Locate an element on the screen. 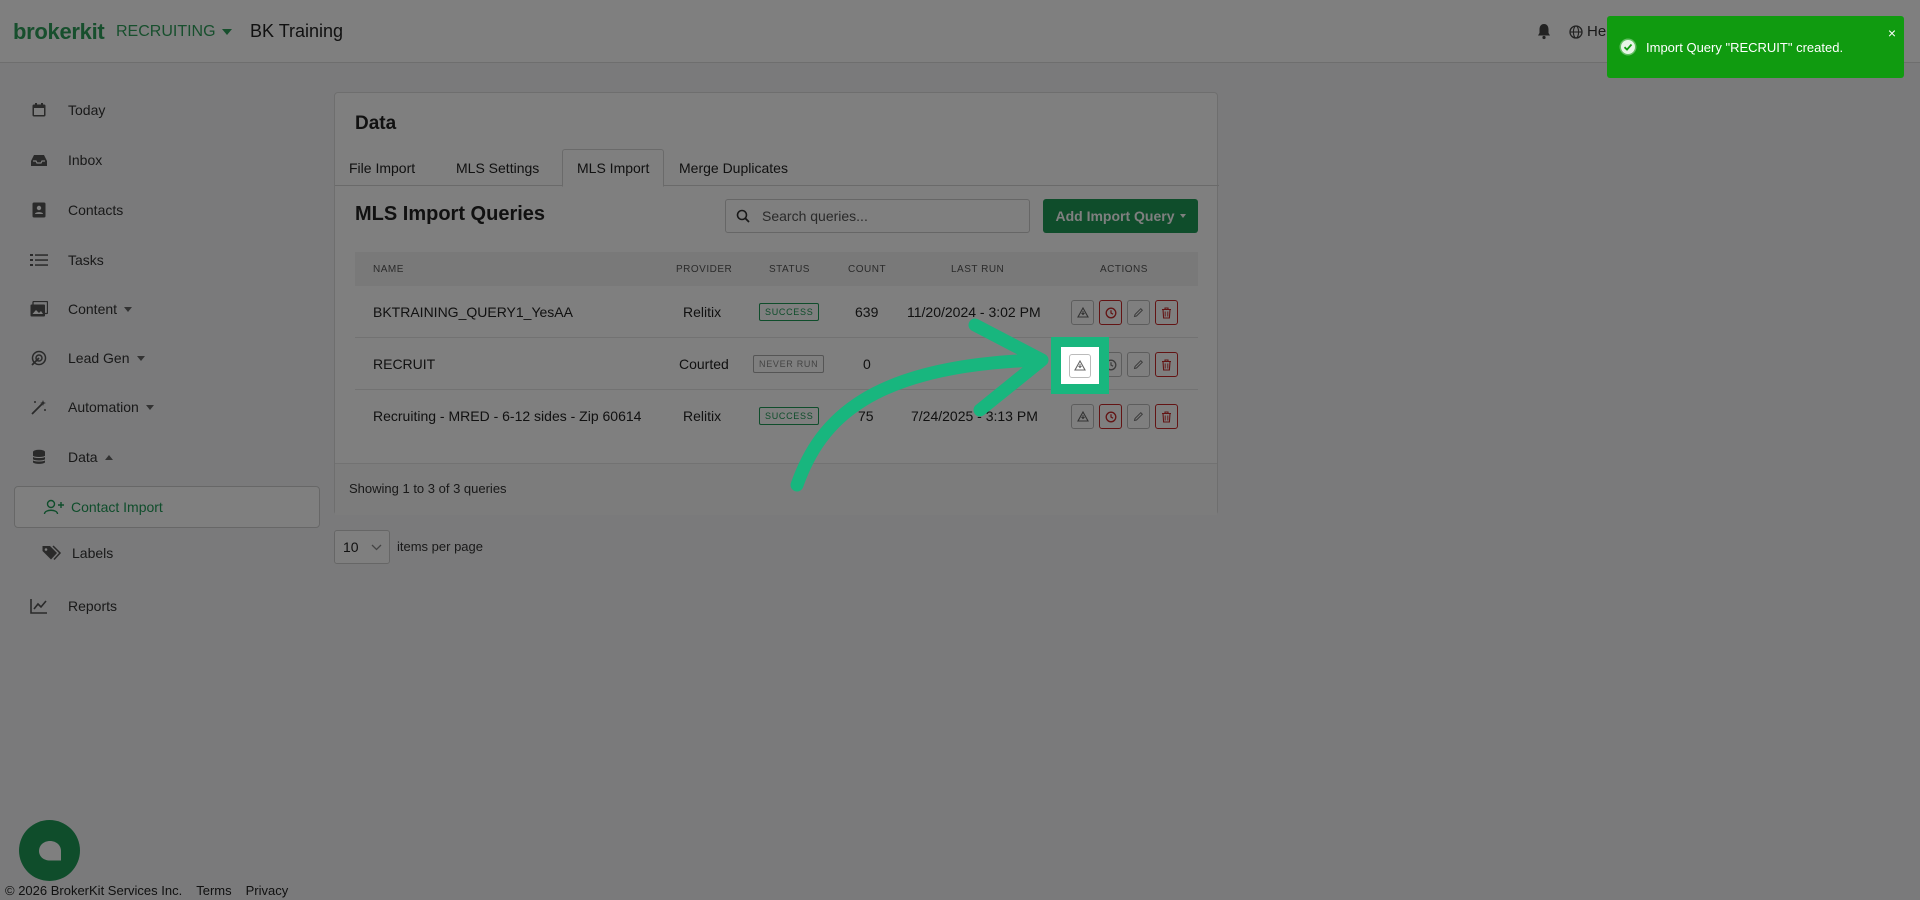 The image size is (1920, 900). per-page-value: 10 is located at coordinates (351, 547).